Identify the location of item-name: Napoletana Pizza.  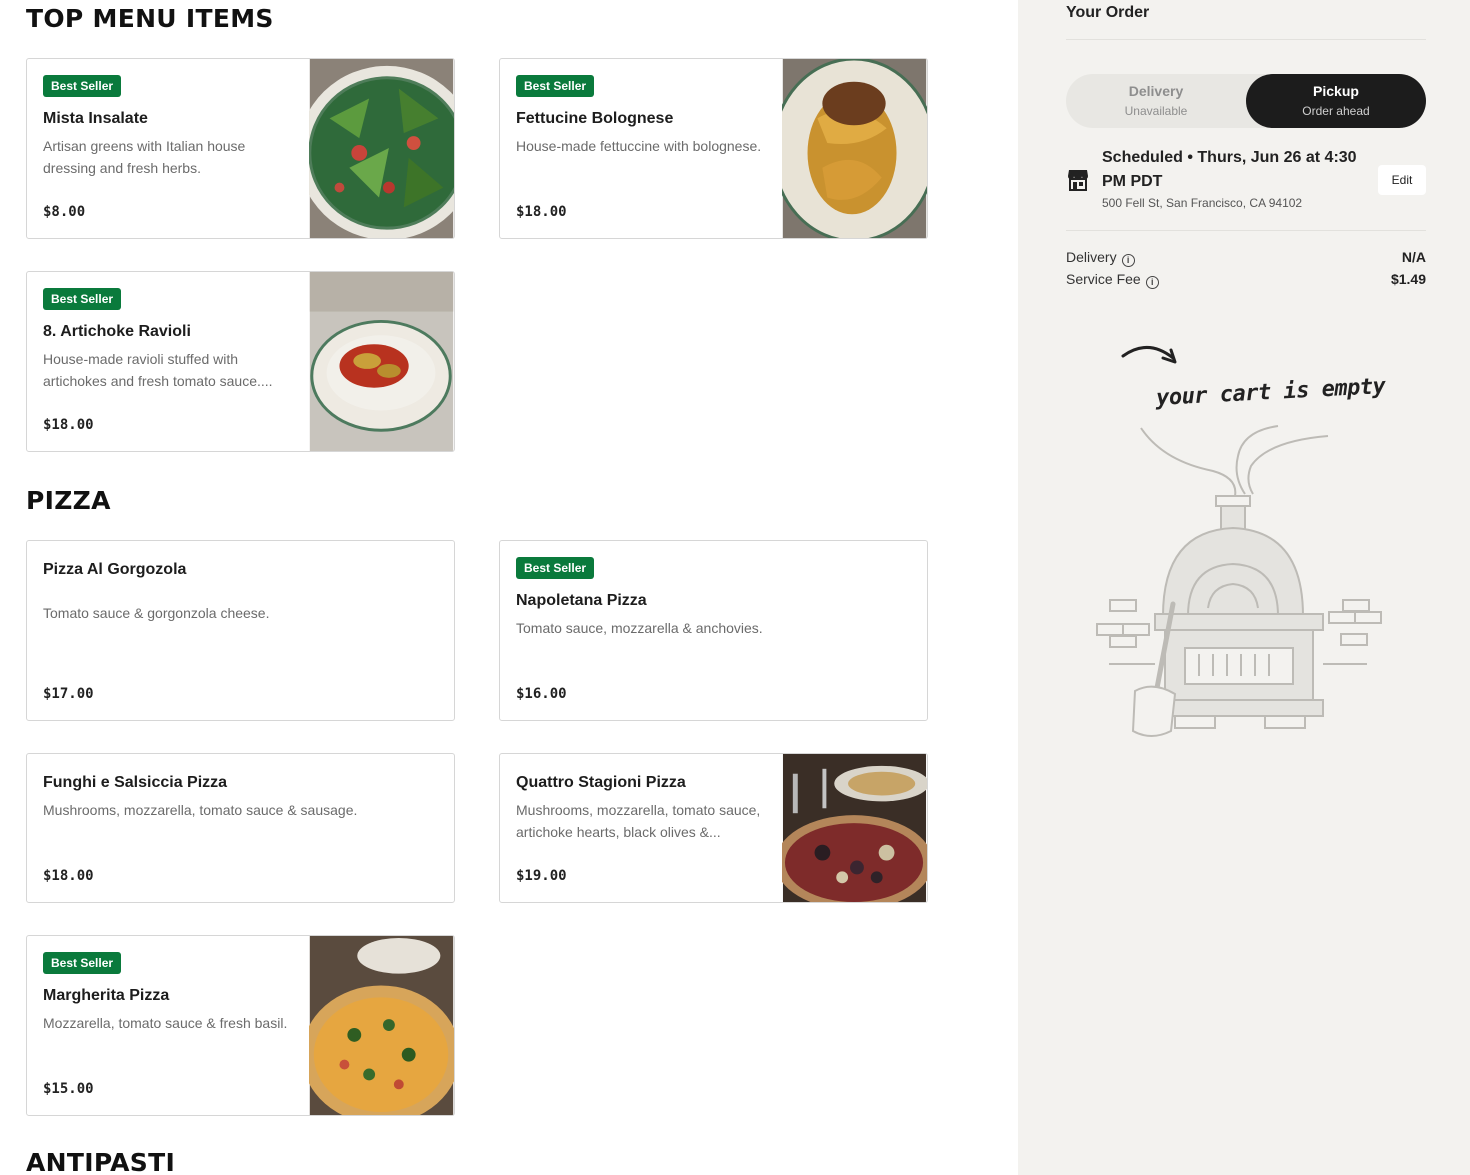
(581, 600).